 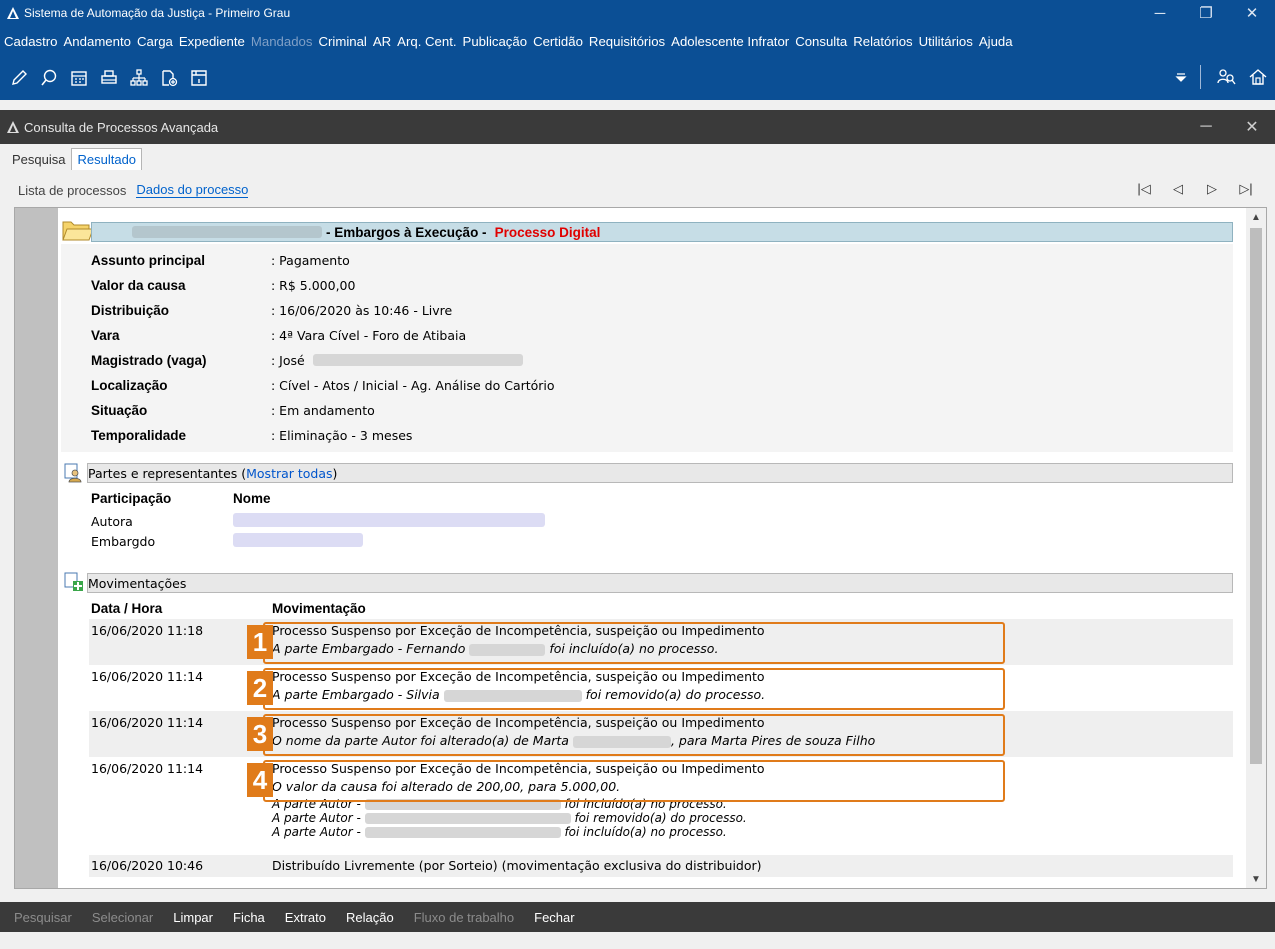 I want to click on scroll-thumb, so click(x=1256, y=496).